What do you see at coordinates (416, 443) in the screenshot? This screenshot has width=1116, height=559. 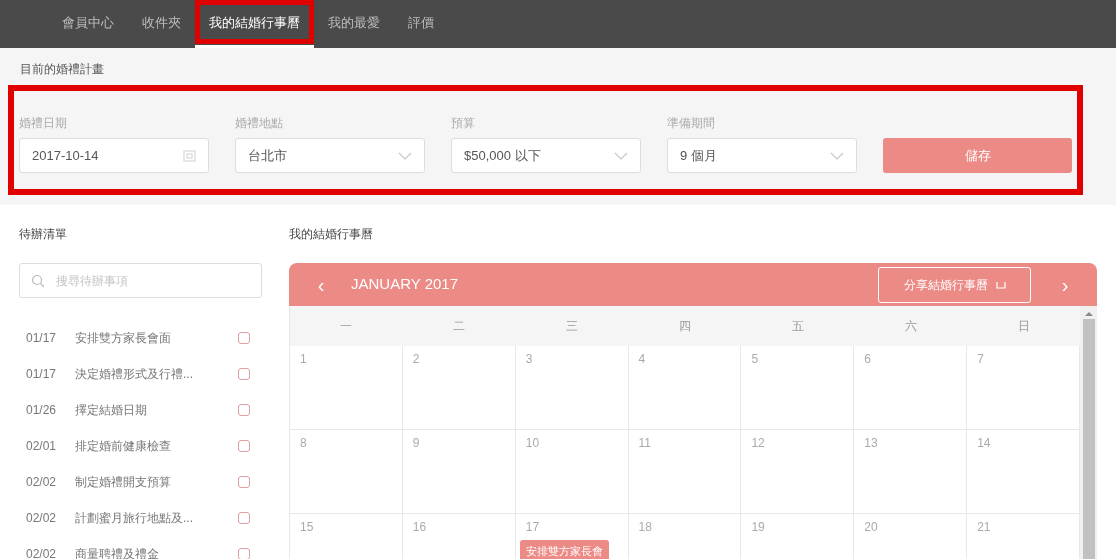 I see `day-number: 9` at bounding box center [416, 443].